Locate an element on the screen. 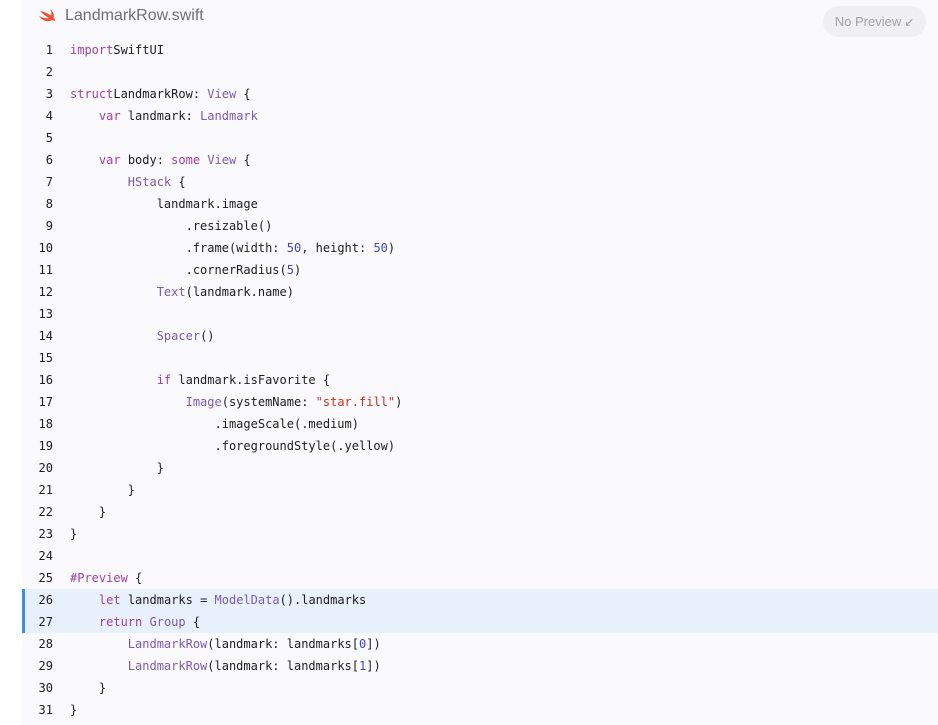  line-source: .cornerRadius(5) is located at coordinates (186, 270).